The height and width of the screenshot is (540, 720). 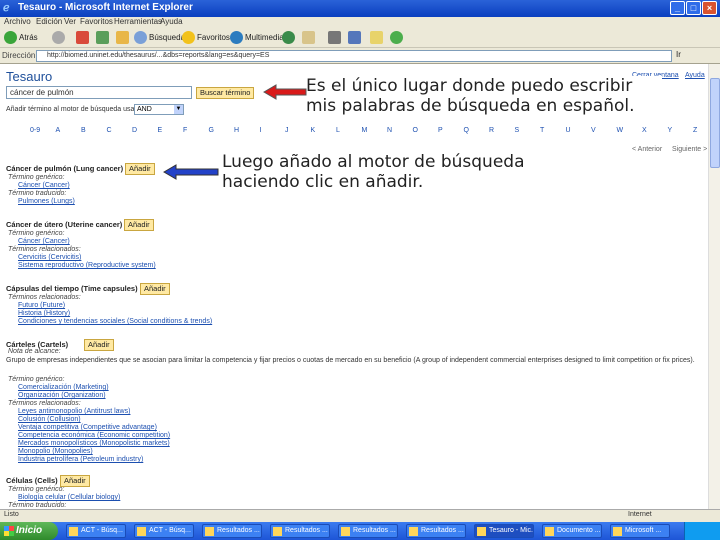 What do you see at coordinates (41, 305) in the screenshot?
I see `term-link: Futuro (Future)` at bounding box center [41, 305].